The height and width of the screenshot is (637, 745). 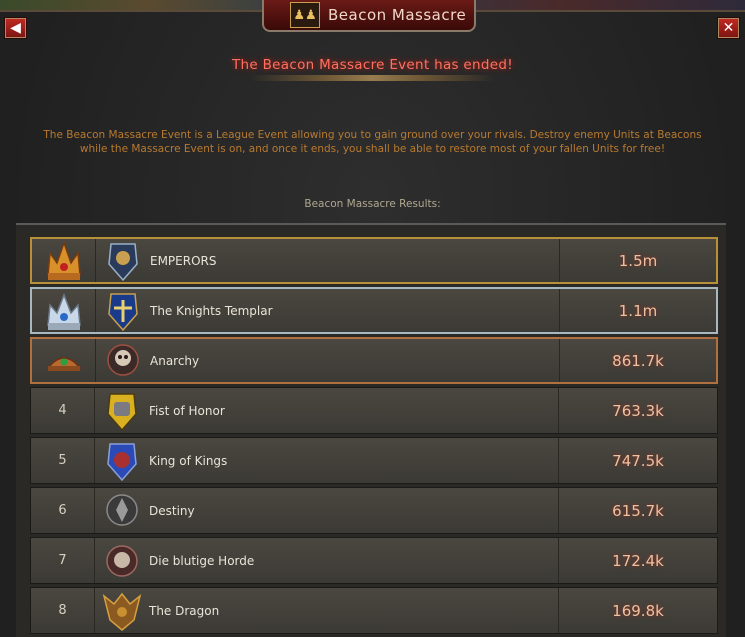 What do you see at coordinates (64, 260) in the screenshot?
I see `gold-crown-icon` at bounding box center [64, 260].